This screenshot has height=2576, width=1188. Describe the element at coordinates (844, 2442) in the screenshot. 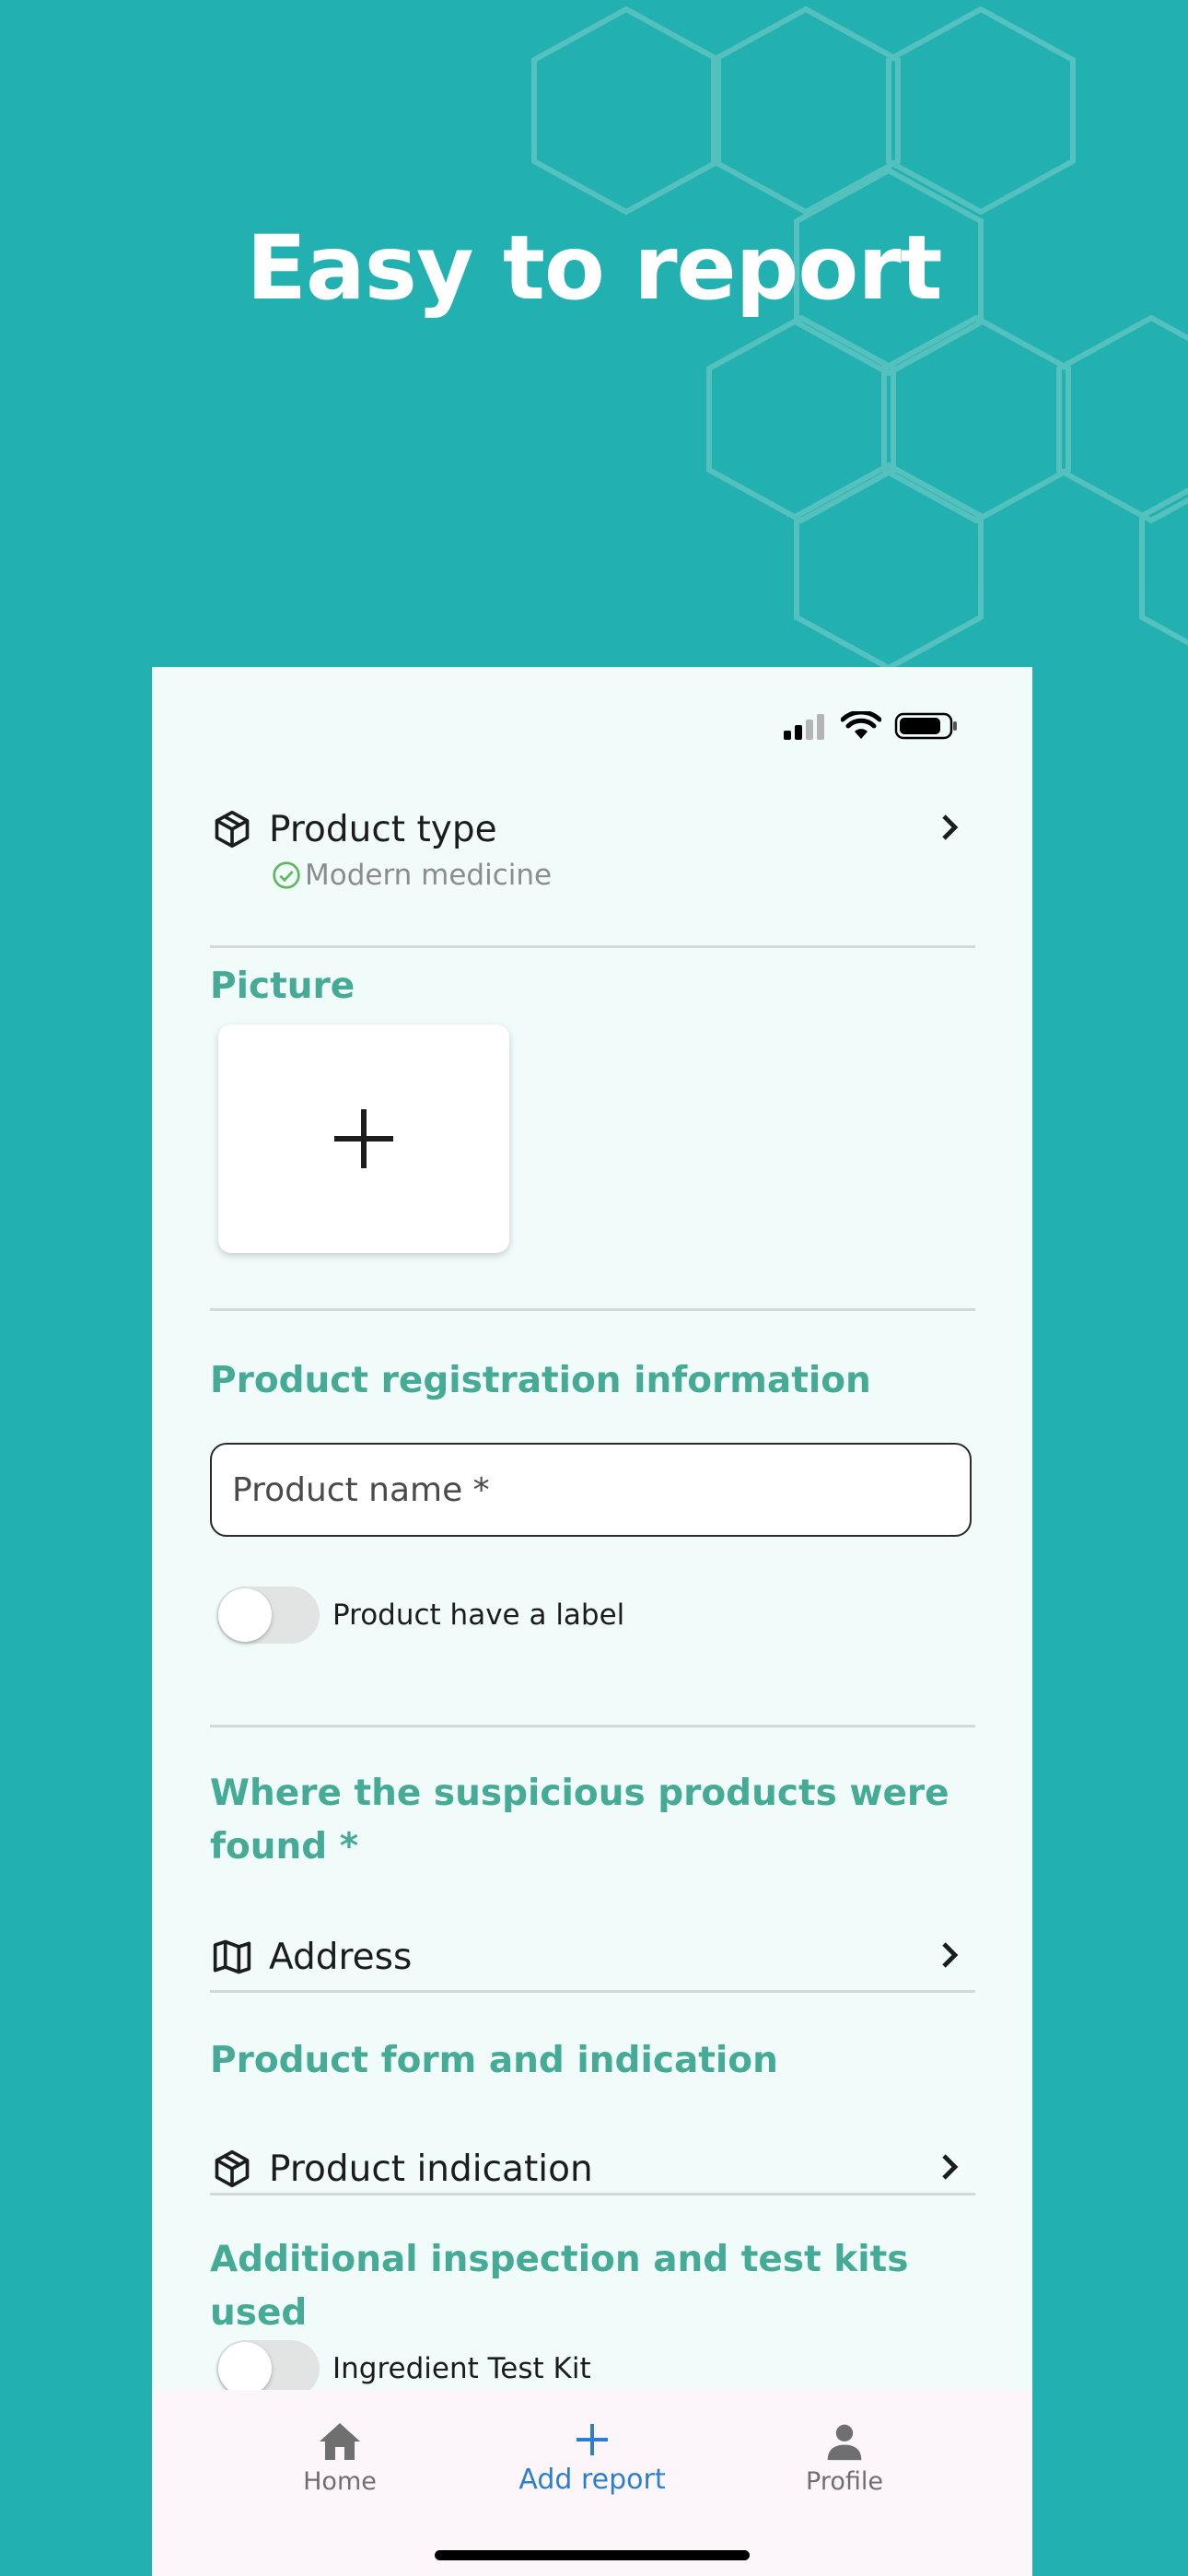

I see `person-icon` at that location.